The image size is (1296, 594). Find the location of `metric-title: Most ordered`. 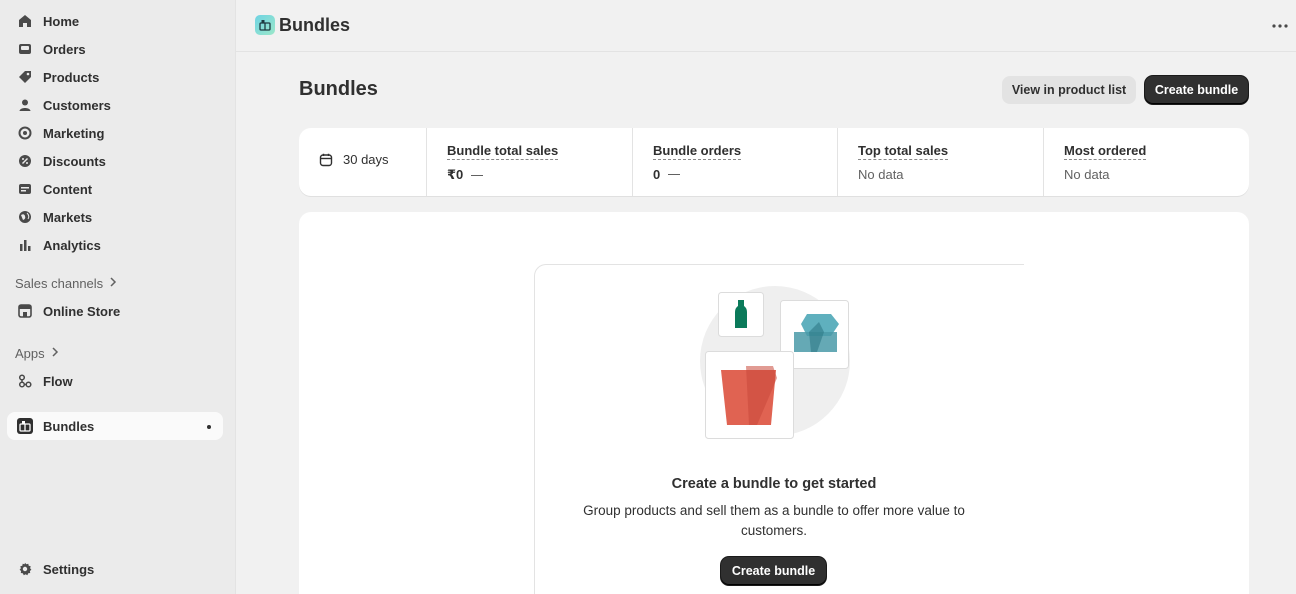

metric-title: Most ordered is located at coordinates (1105, 151).